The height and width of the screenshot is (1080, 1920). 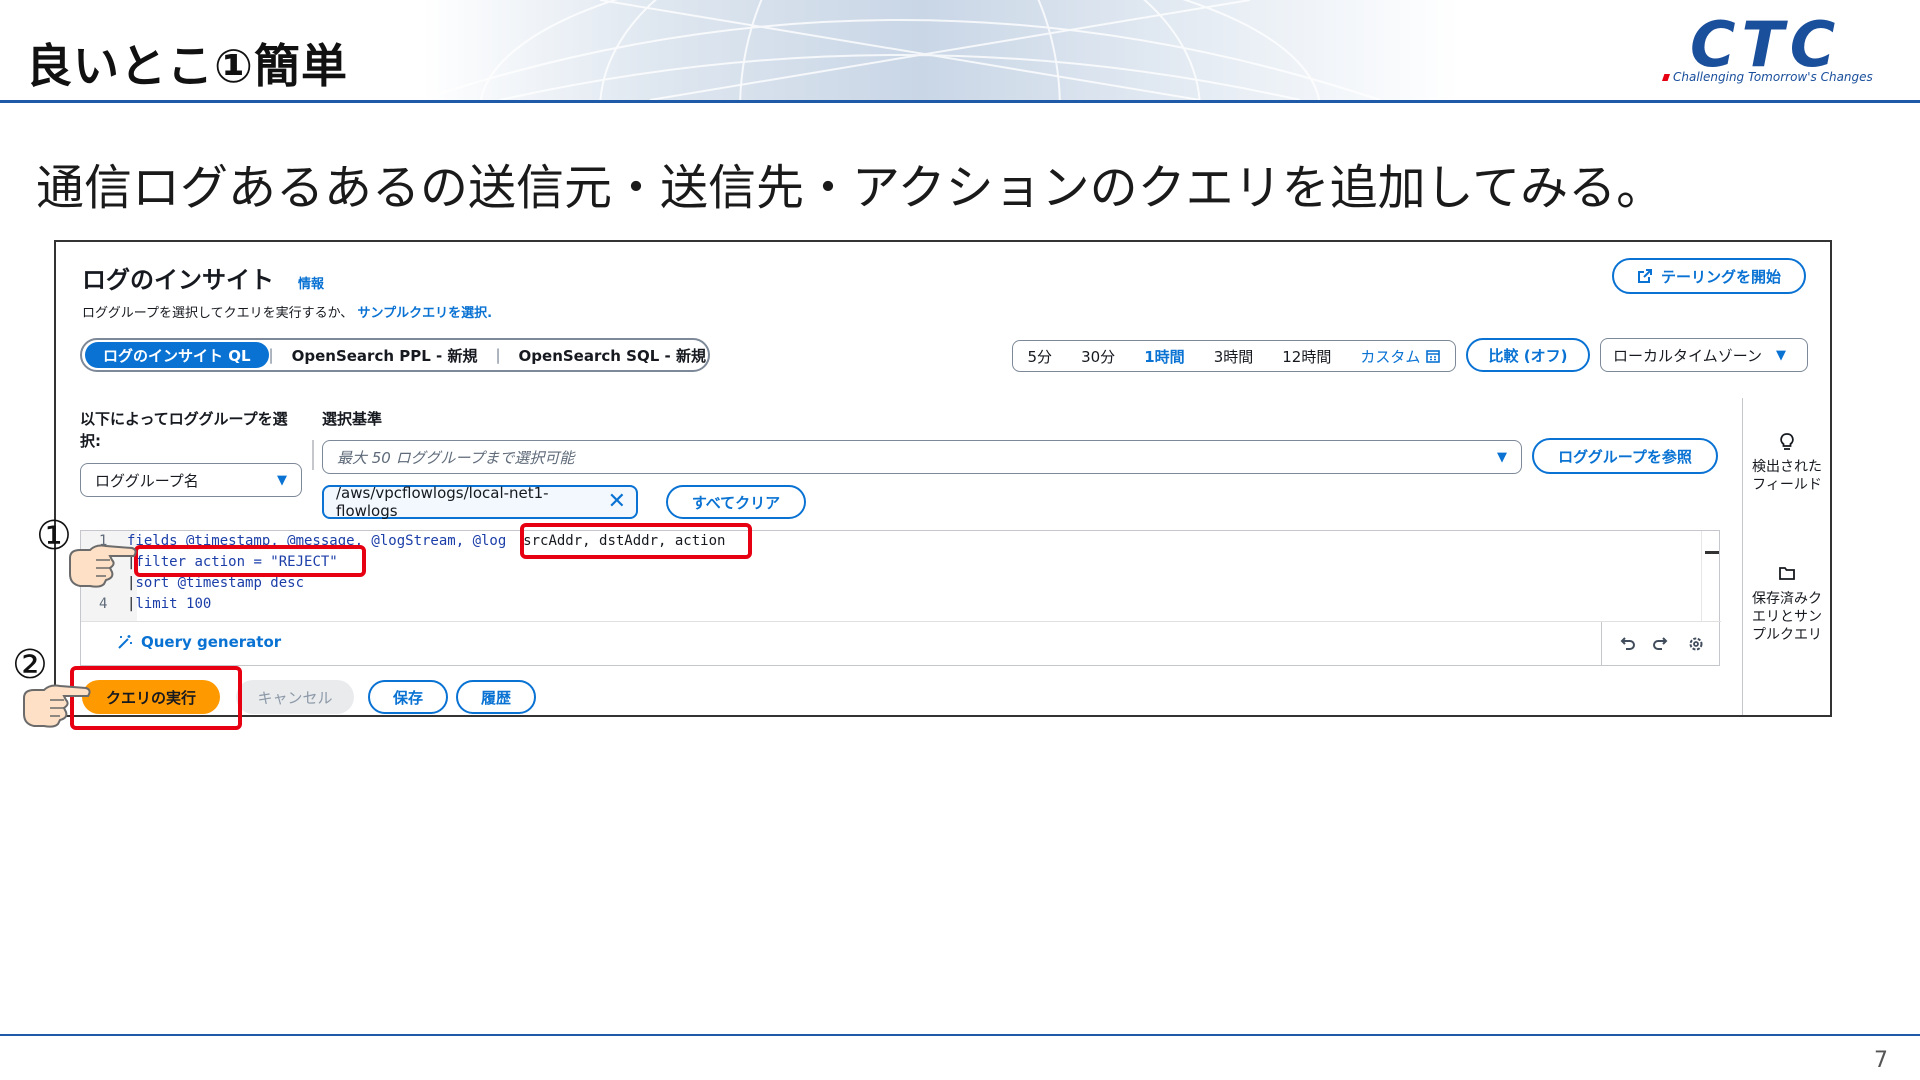 I want to click on settings-icon, so click(x=1696, y=644).